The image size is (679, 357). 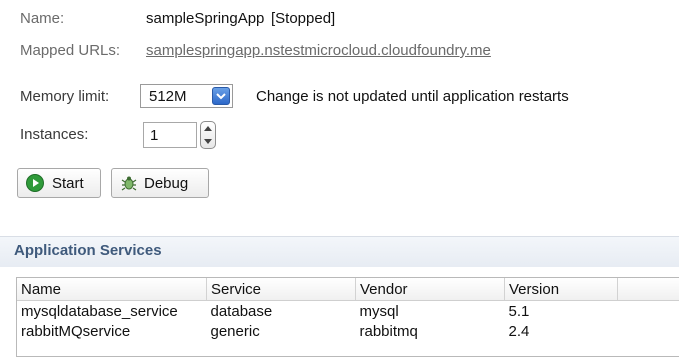 I want to click on memory-limit-label: Memory limit:, so click(x=64, y=96).